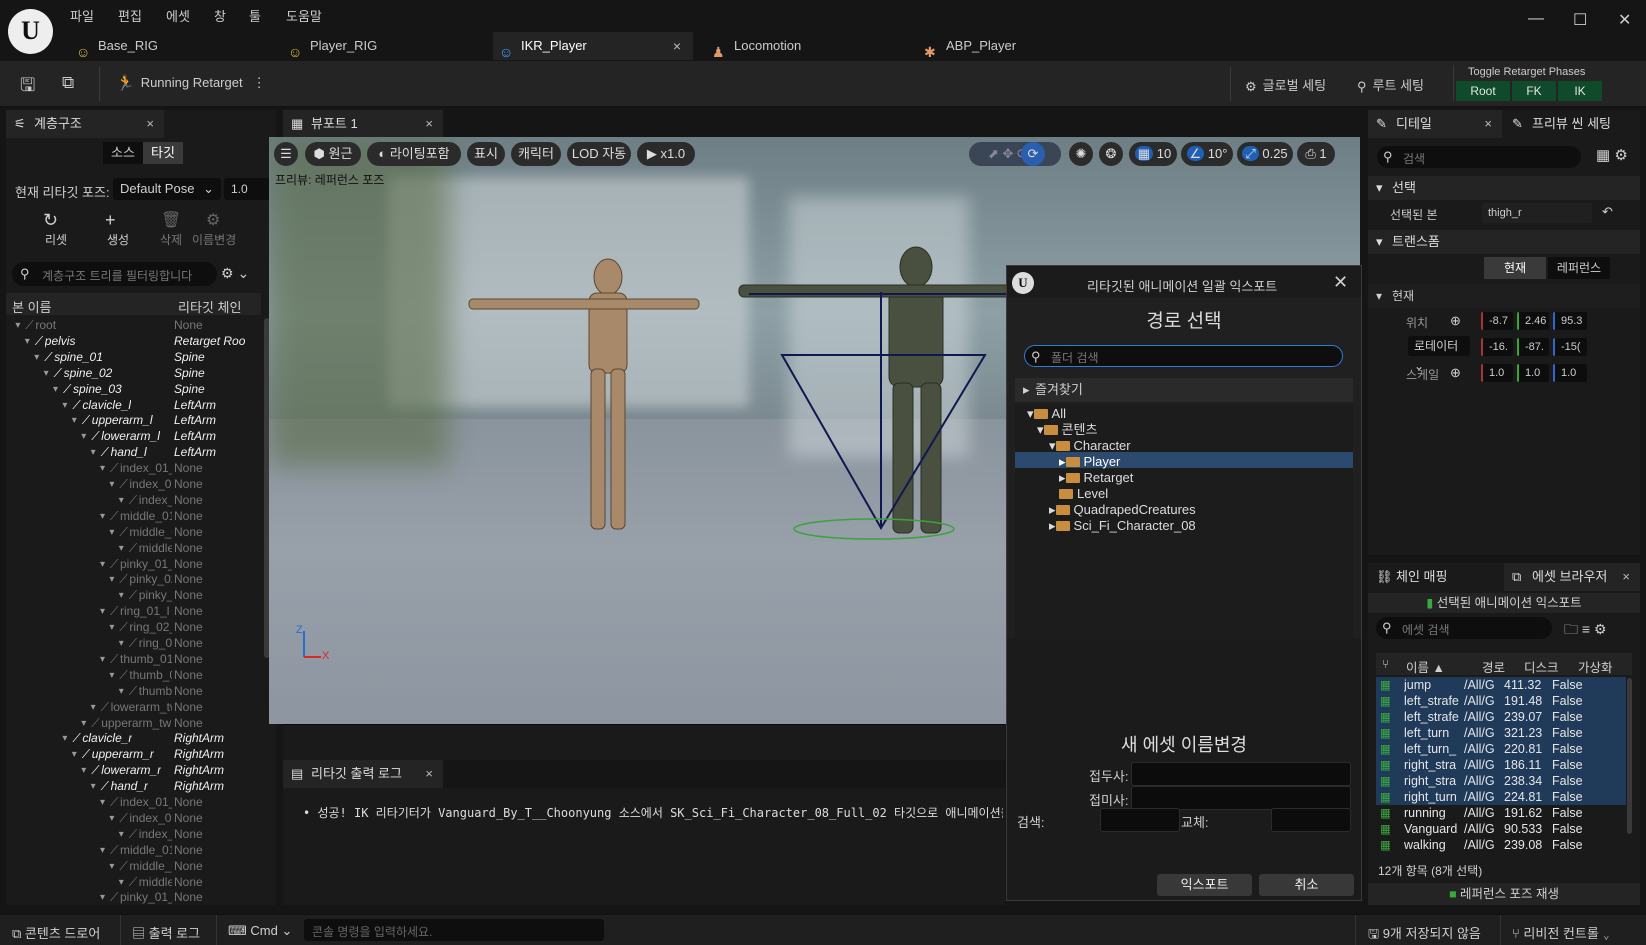  Describe the element at coordinates (163, 153) in the screenshot. I see `target-toggle: 타깃` at that location.